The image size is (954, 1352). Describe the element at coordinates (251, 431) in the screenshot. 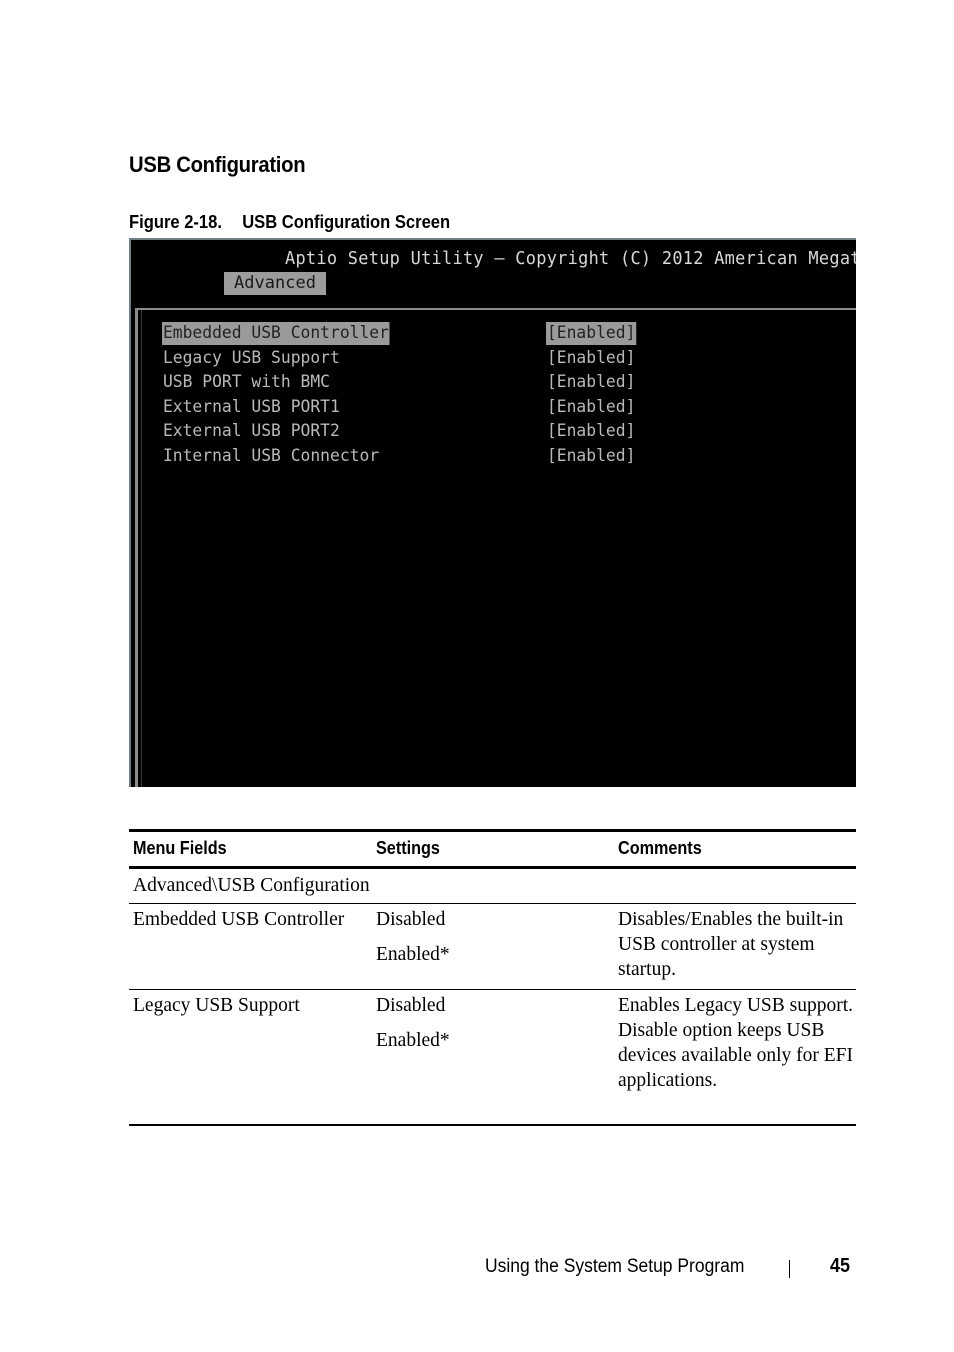

I see `bios-item-label: External USB PORT2` at that location.